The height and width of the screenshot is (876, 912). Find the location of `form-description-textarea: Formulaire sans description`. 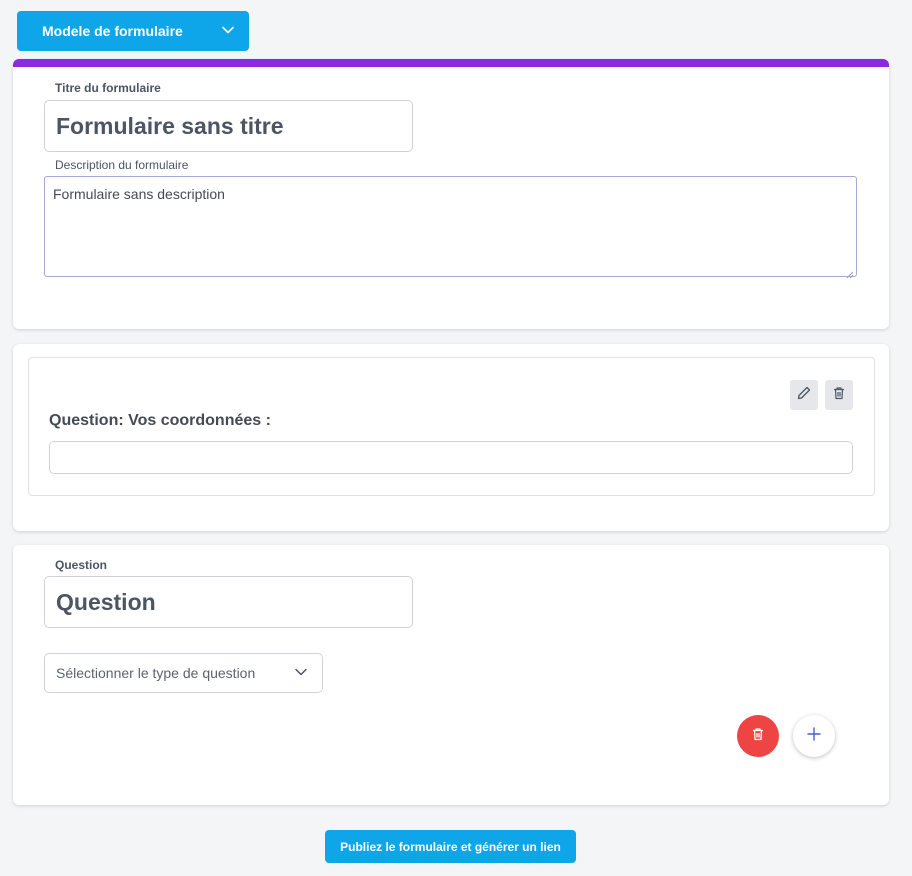

form-description-textarea: Formulaire sans description is located at coordinates (450, 227).